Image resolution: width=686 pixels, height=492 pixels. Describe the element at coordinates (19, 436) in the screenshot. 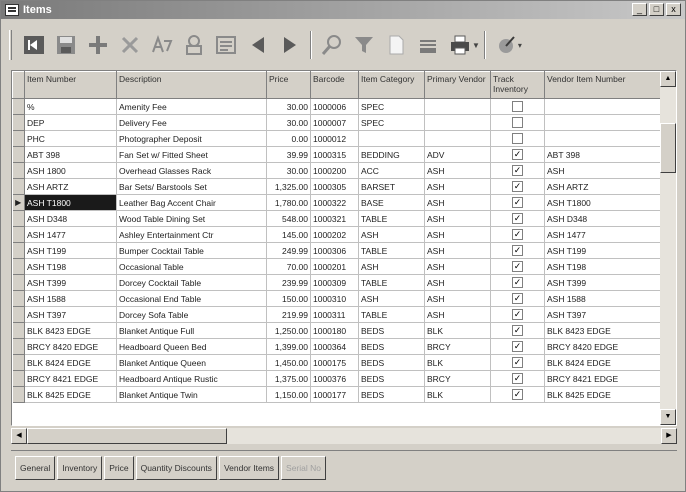

I see `scroll-left-button: ◀` at that location.